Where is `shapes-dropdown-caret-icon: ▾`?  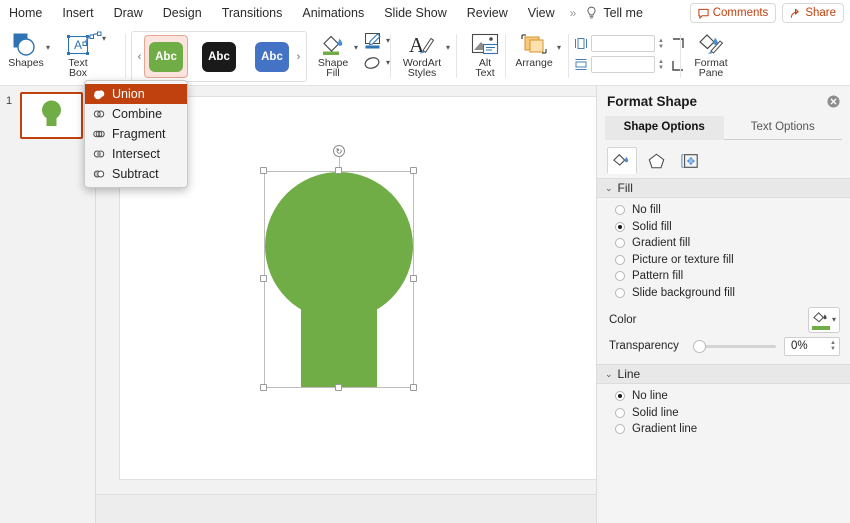
shapes-dropdown-caret-icon: ▾ is located at coordinates (48, 41).